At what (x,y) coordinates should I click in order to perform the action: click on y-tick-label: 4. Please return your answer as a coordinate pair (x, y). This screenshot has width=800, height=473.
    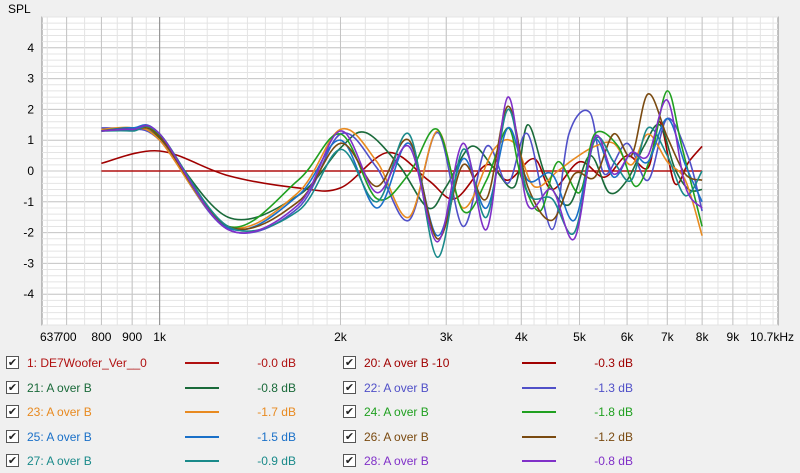
    Looking at the image, I should click on (30, 48).